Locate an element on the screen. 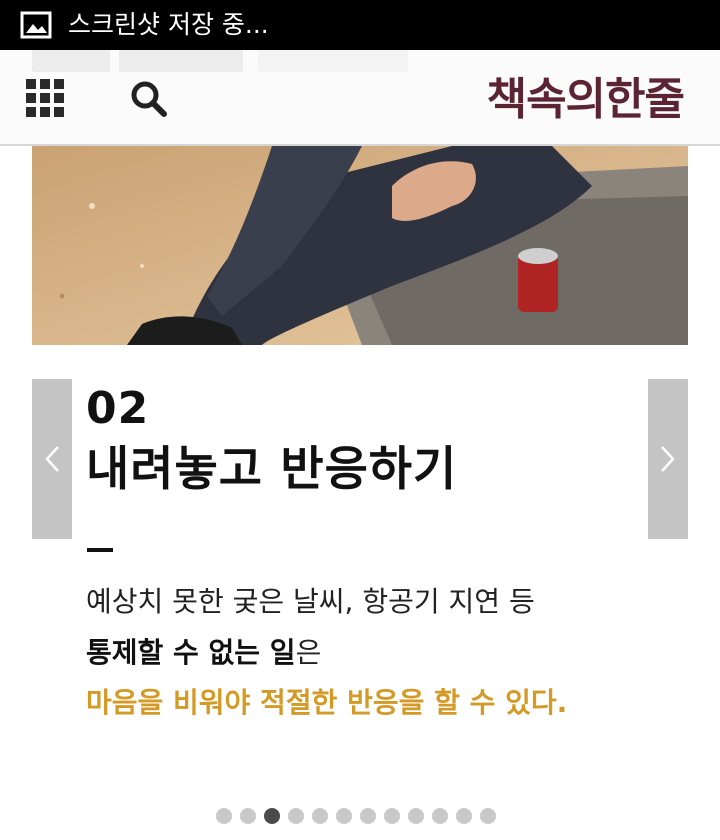 The width and height of the screenshot is (720, 840). carousel-prev-button is located at coordinates (52, 459).